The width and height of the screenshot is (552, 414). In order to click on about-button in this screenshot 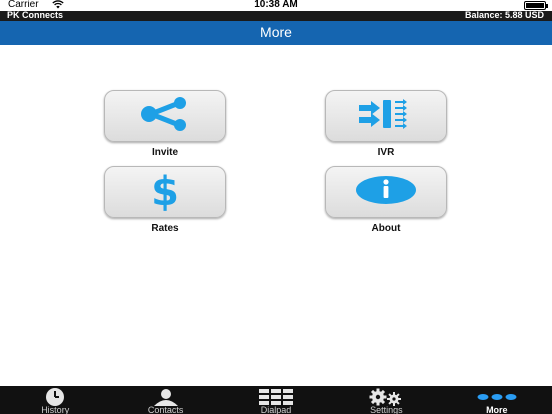, I will do `click(386, 192)`.